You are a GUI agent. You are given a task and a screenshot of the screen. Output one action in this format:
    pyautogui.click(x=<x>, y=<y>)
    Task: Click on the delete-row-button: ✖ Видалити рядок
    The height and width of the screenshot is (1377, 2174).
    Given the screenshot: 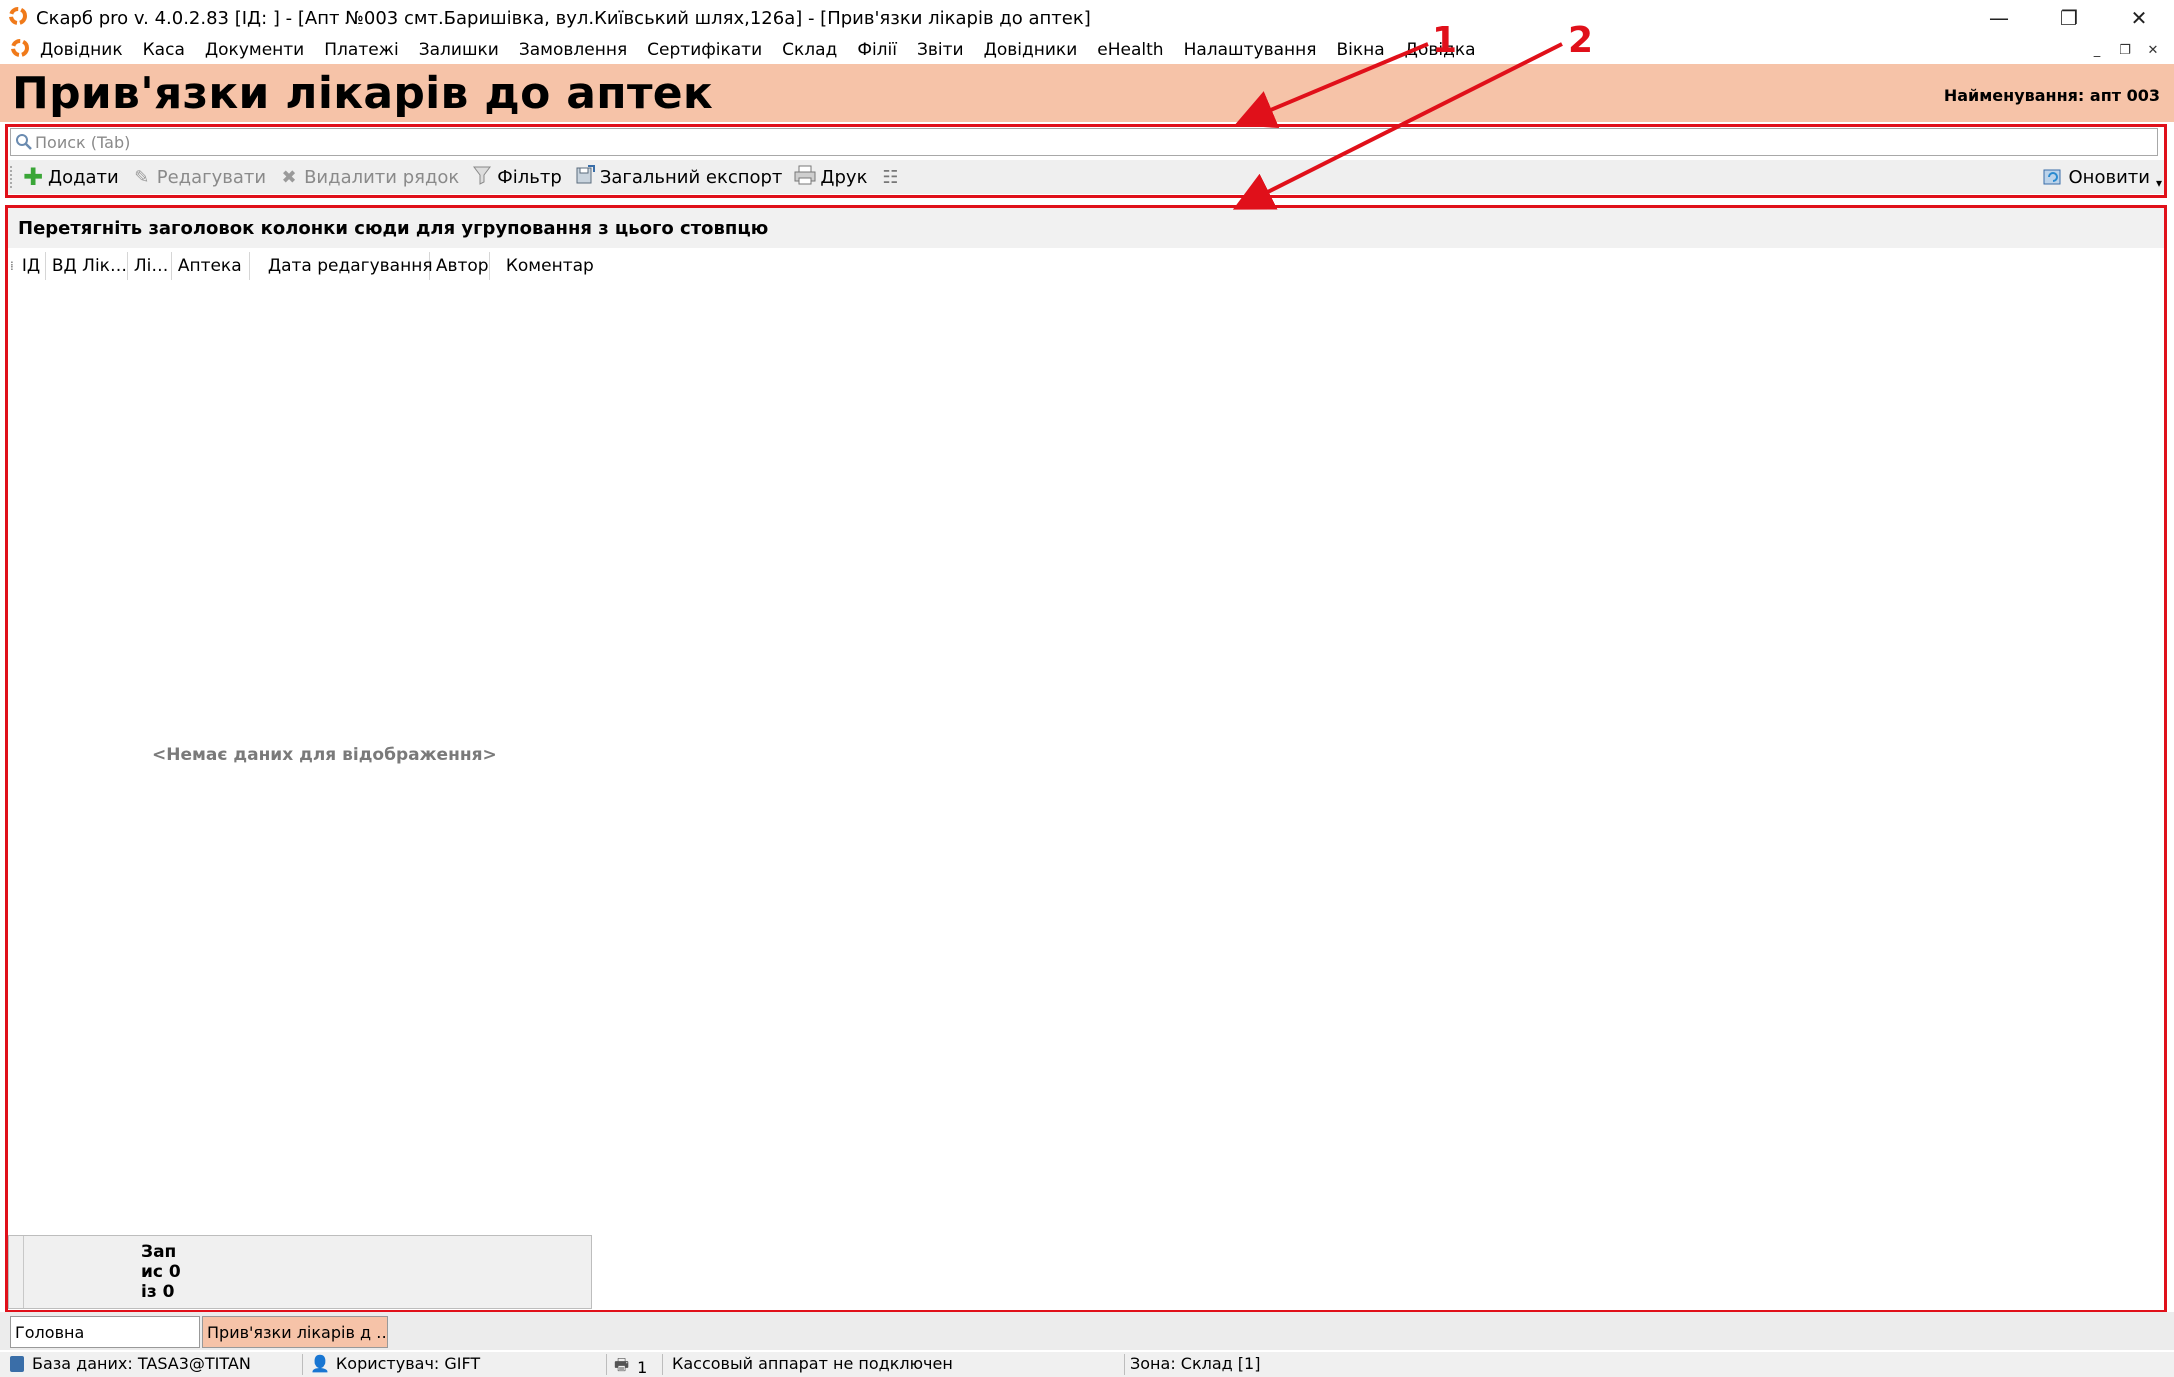 What is the action you would take?
    pyautogui.click(x=369, y=177)
    